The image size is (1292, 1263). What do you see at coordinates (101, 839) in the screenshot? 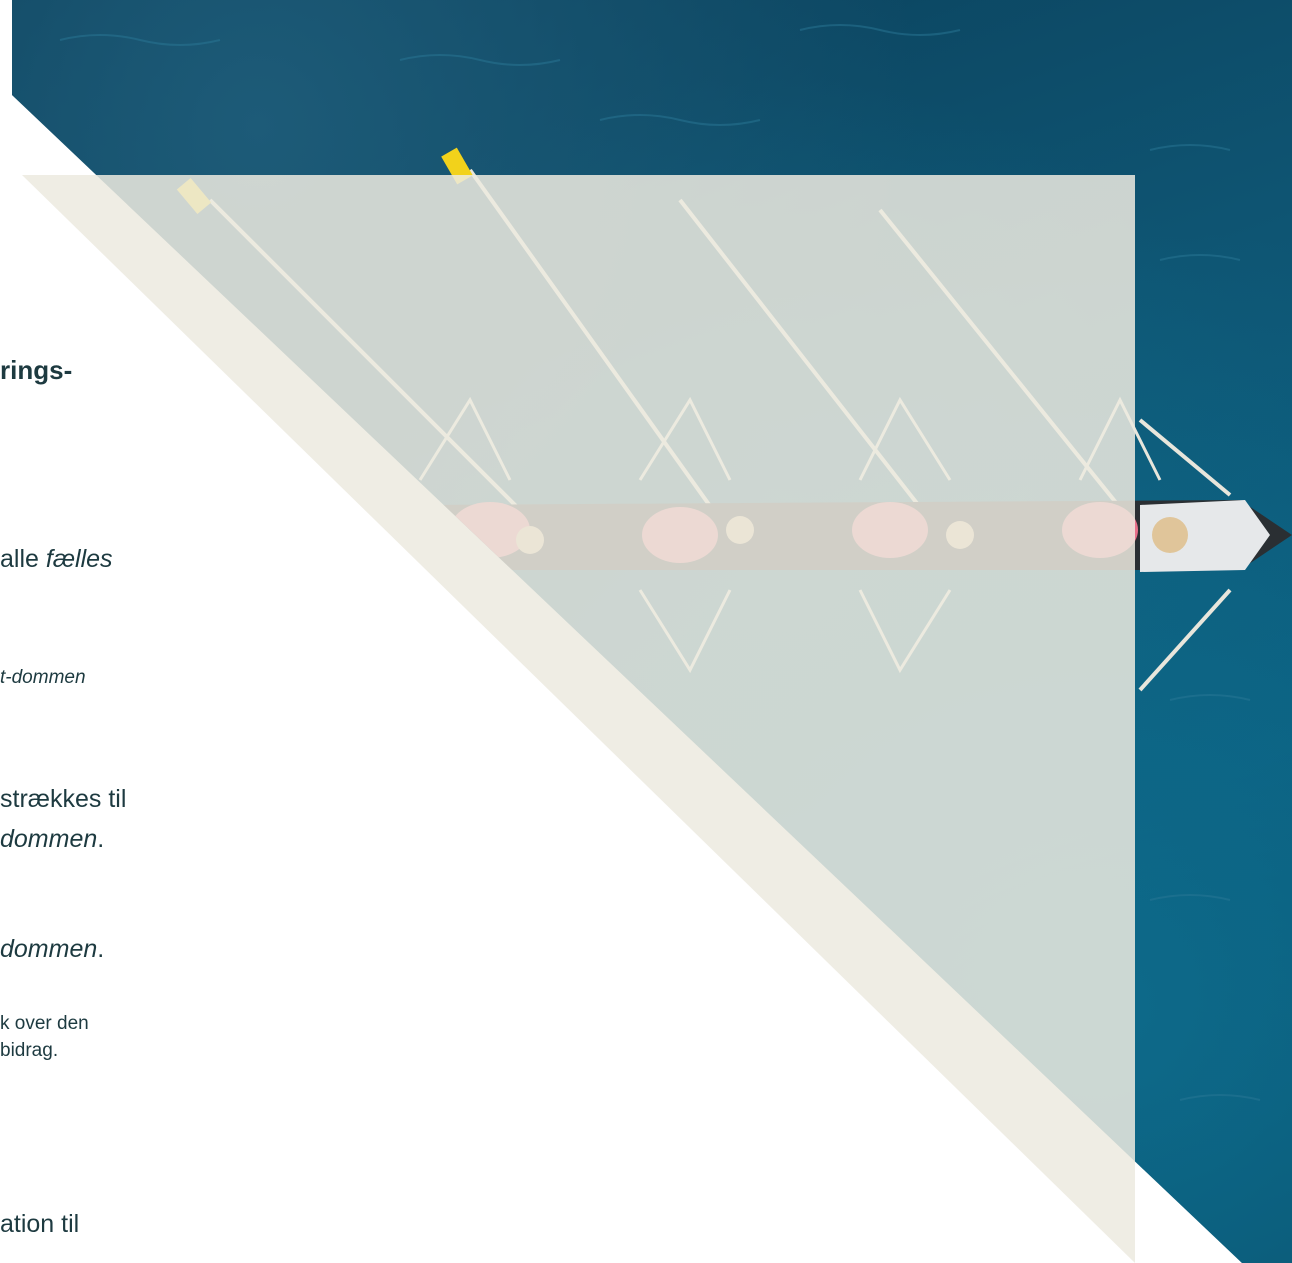
I see `text-line-4-suffix: .` at bounding box center [101, 839].